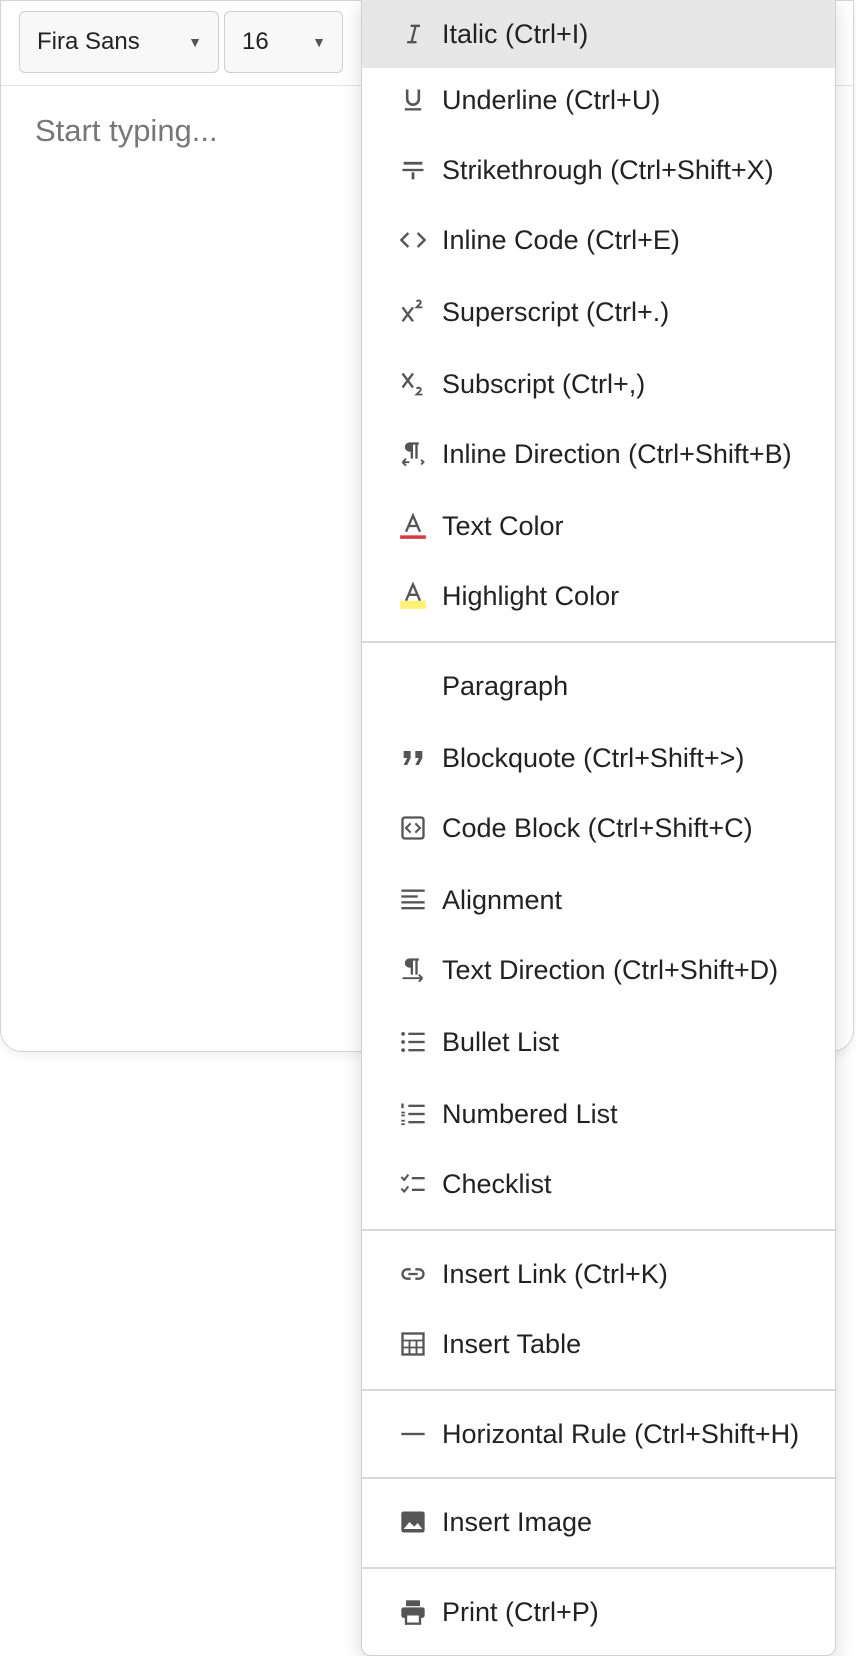  What do you see at coordinates (531, 595) in the screenshot?
I see `menu-item-label: Highlight Color` at bounding box center [531, 595].